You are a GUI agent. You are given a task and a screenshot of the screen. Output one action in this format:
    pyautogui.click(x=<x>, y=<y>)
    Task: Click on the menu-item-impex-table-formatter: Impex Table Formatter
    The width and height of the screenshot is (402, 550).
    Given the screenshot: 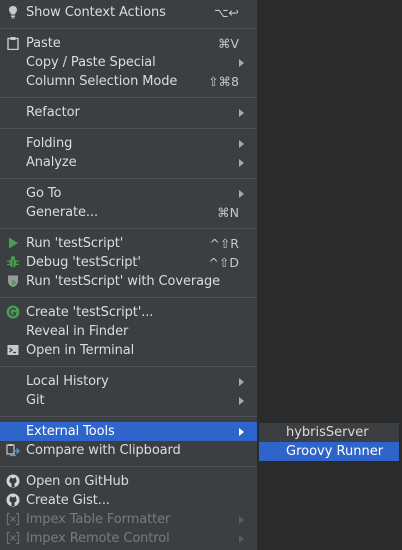 What is the action you would take?
    pyautogui.click(x=128, y=519)
    